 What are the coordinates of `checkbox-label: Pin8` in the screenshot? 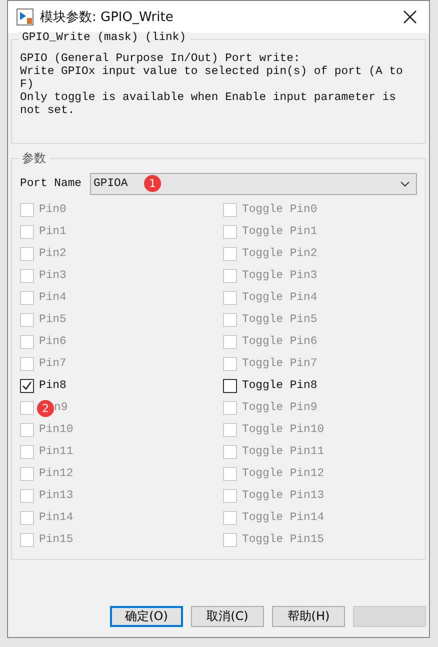 It's located at (52, 386).